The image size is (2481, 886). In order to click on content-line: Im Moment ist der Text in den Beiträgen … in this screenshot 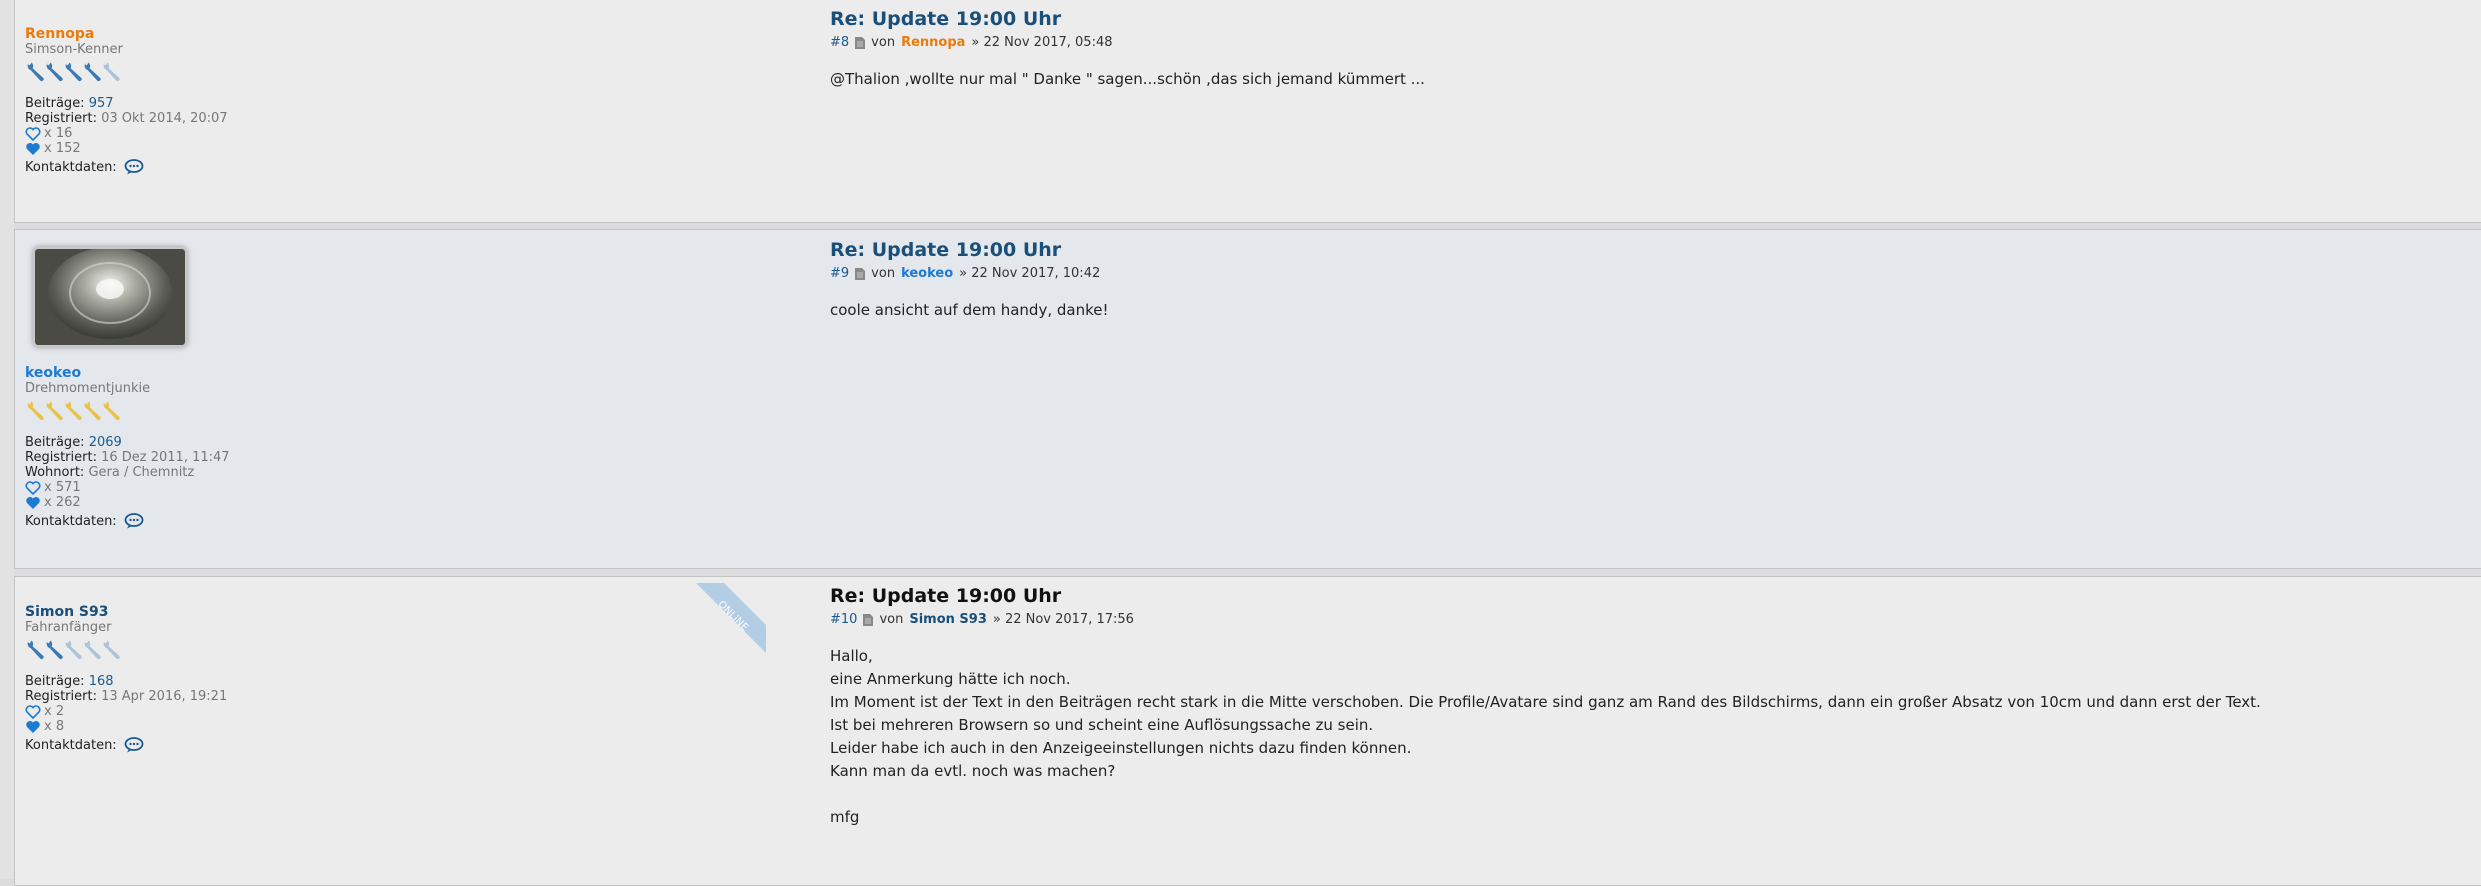, I will do `click(1545, 702)`.